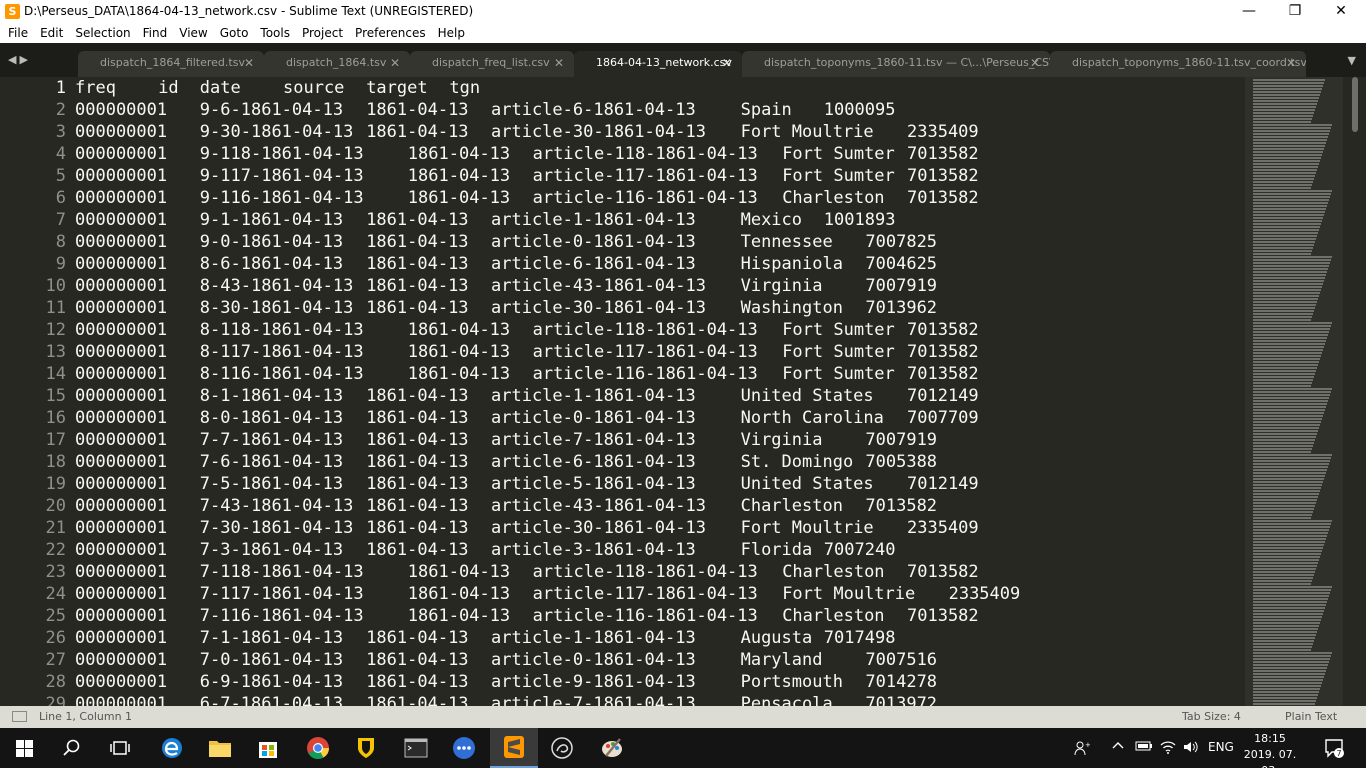  I want to click on table-cell: 9-0-1861-04-13, so click(271, 242).